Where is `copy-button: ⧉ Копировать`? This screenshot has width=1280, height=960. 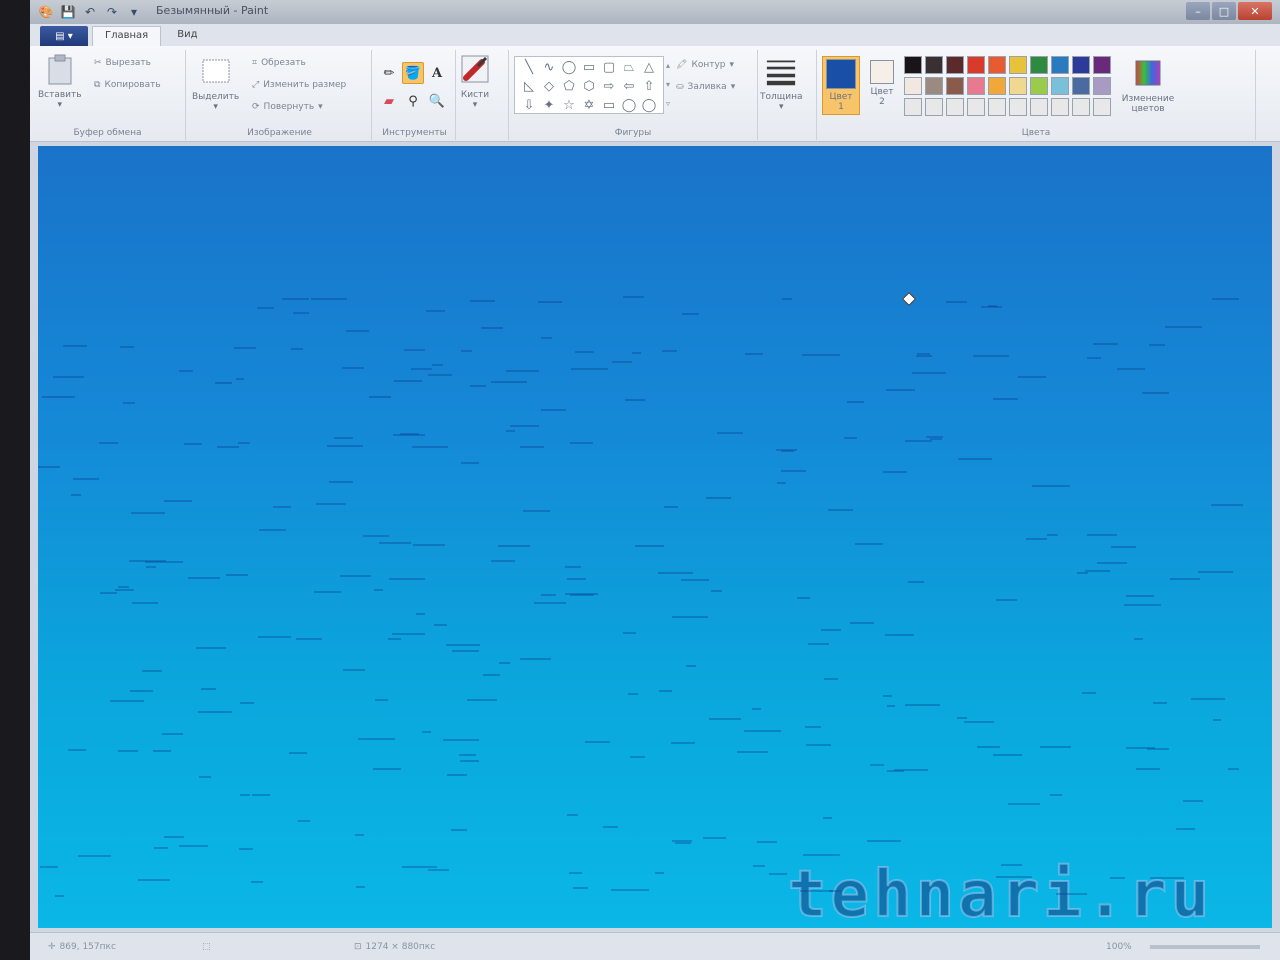 copy-button: ⧉ Копировать is located at coordinates (127, 85).